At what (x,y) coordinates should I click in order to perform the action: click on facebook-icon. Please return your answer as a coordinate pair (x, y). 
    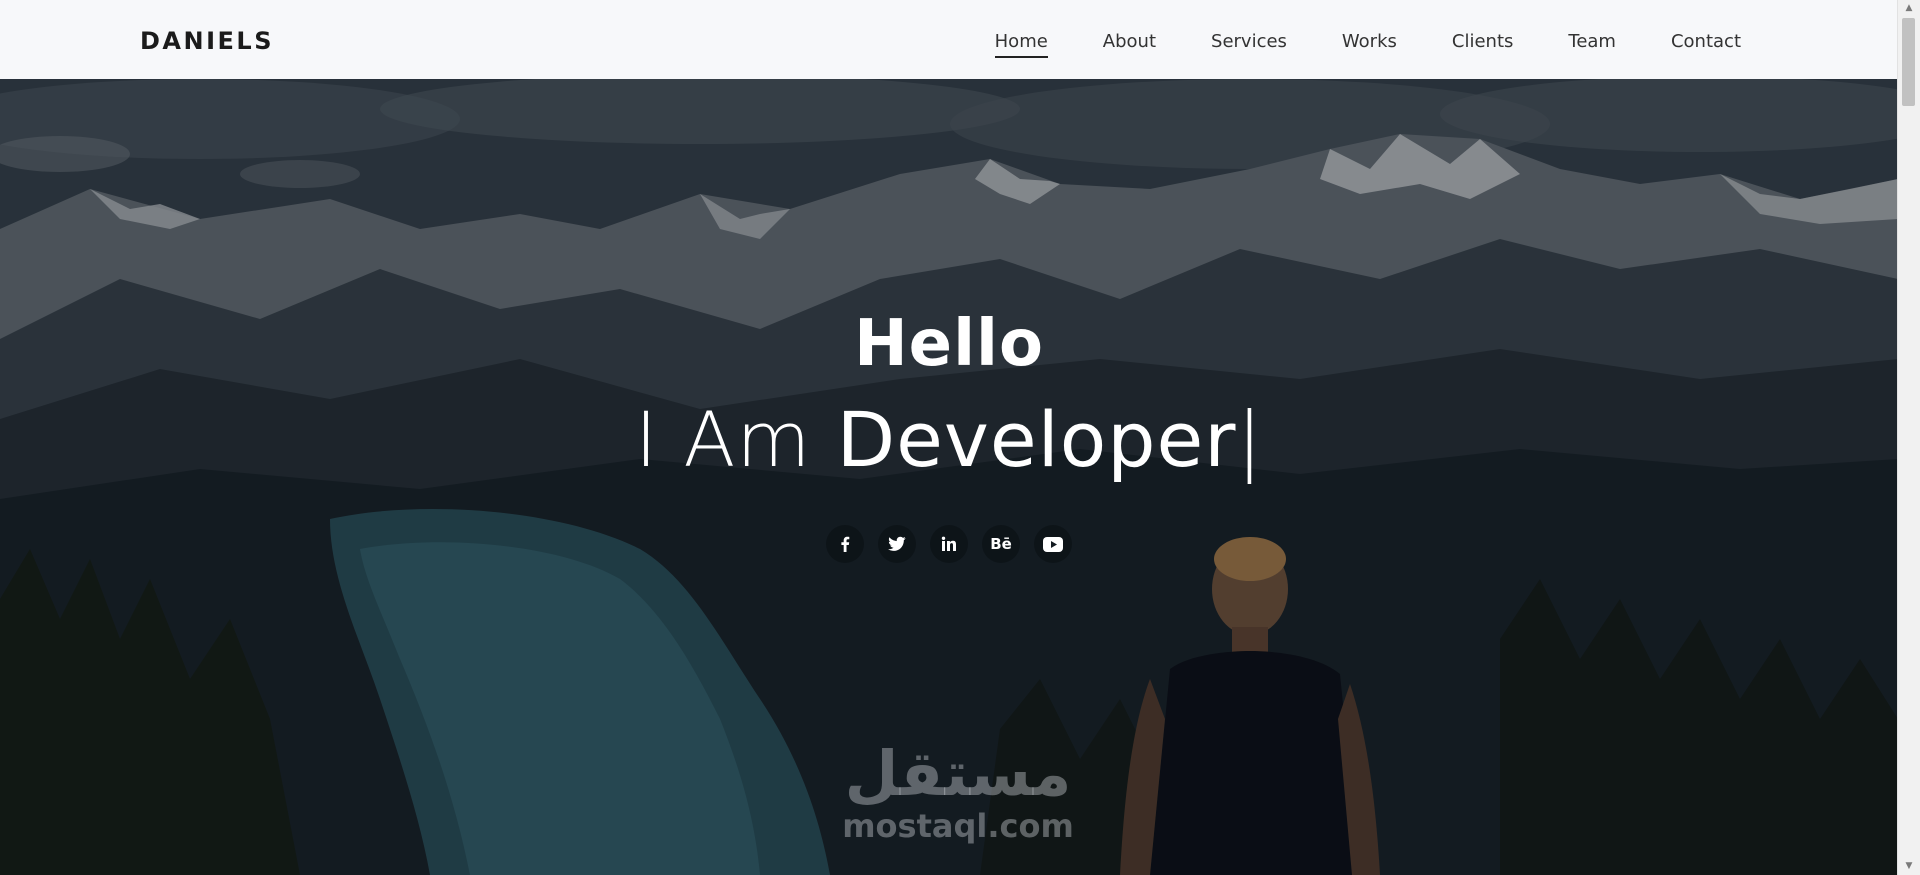
    Looking at the image, I should click on (845, 544).